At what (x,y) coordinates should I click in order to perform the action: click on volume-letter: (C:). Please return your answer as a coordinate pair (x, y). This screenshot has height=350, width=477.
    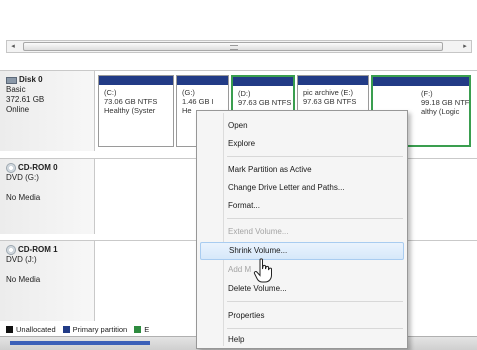
    Looking at the image, I should click on (110, 92).